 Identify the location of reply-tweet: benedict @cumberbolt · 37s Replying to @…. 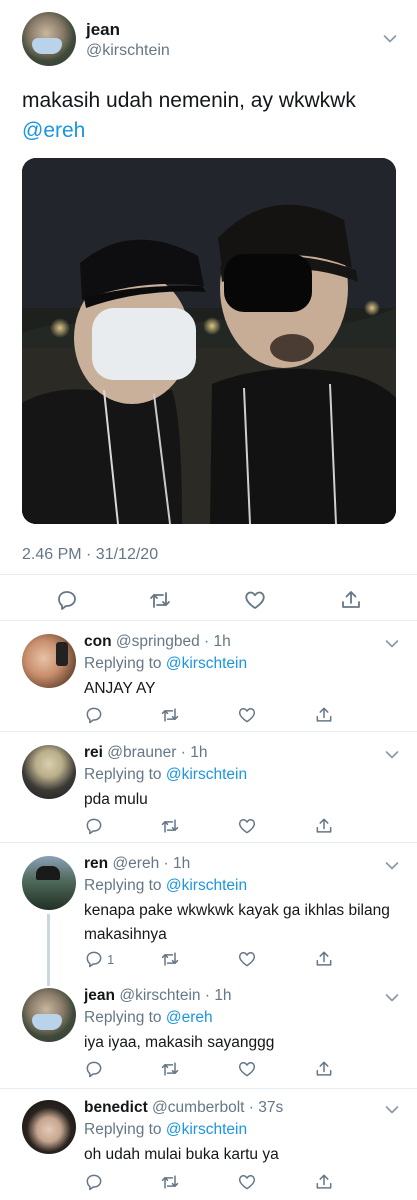
(208, 1144).